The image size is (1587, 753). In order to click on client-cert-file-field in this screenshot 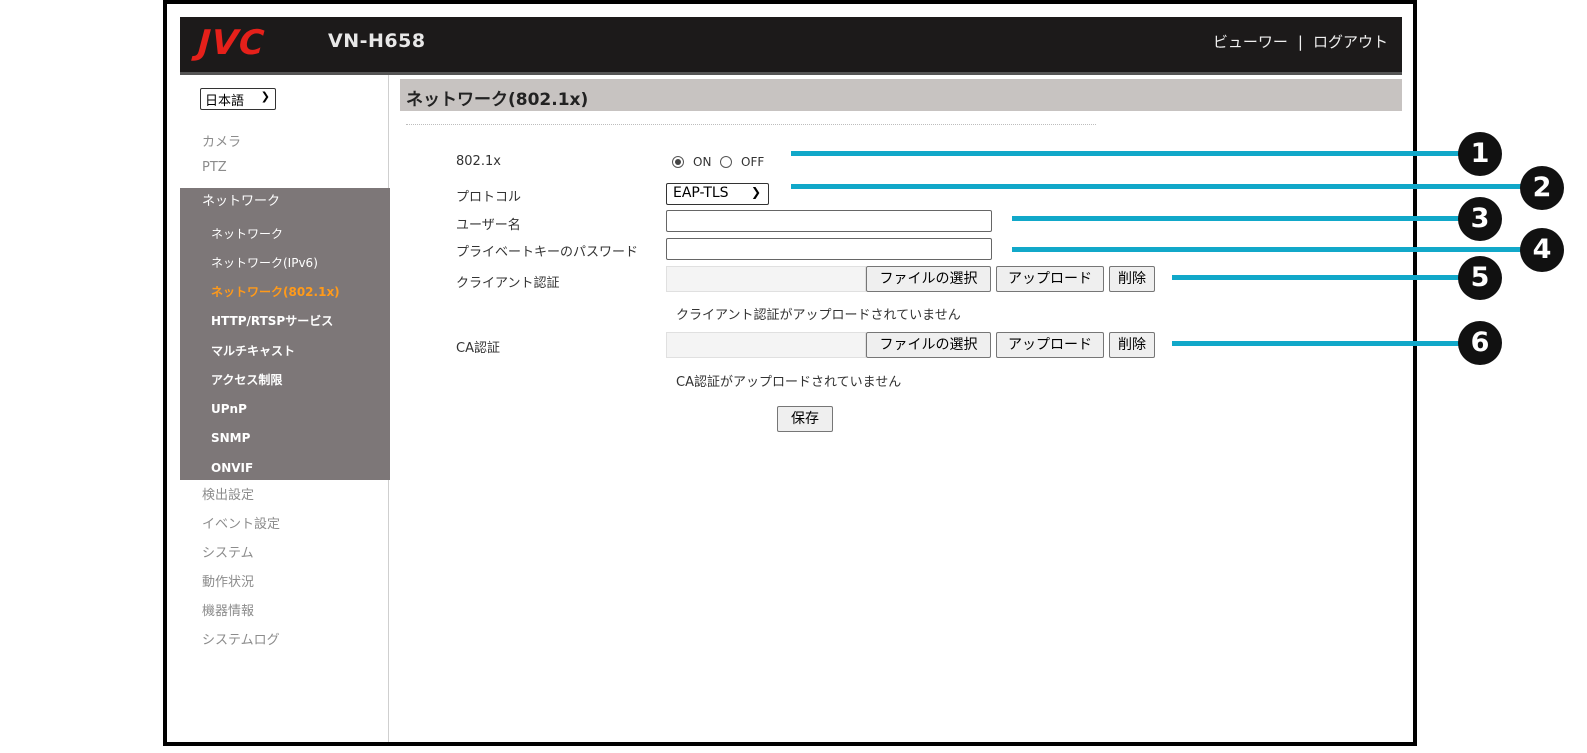, I will do `click(766, 279)`.